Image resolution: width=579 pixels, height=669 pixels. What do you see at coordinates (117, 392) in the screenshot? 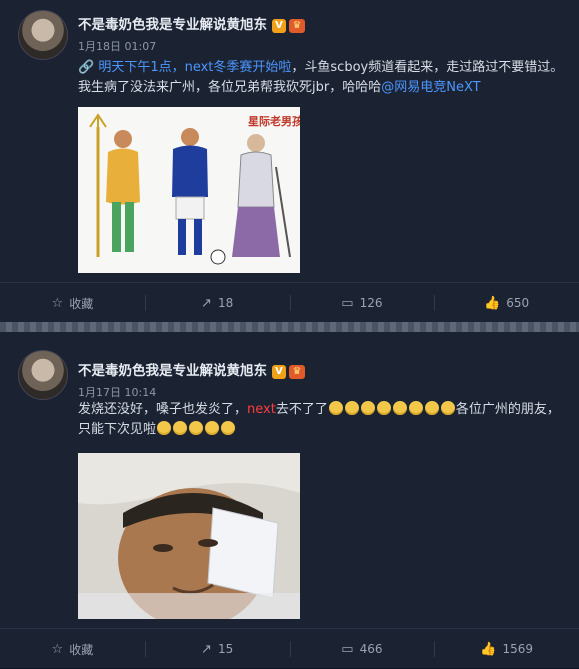
I see `post-time: 1月17日 10:14` at bounding box center [117, 392].